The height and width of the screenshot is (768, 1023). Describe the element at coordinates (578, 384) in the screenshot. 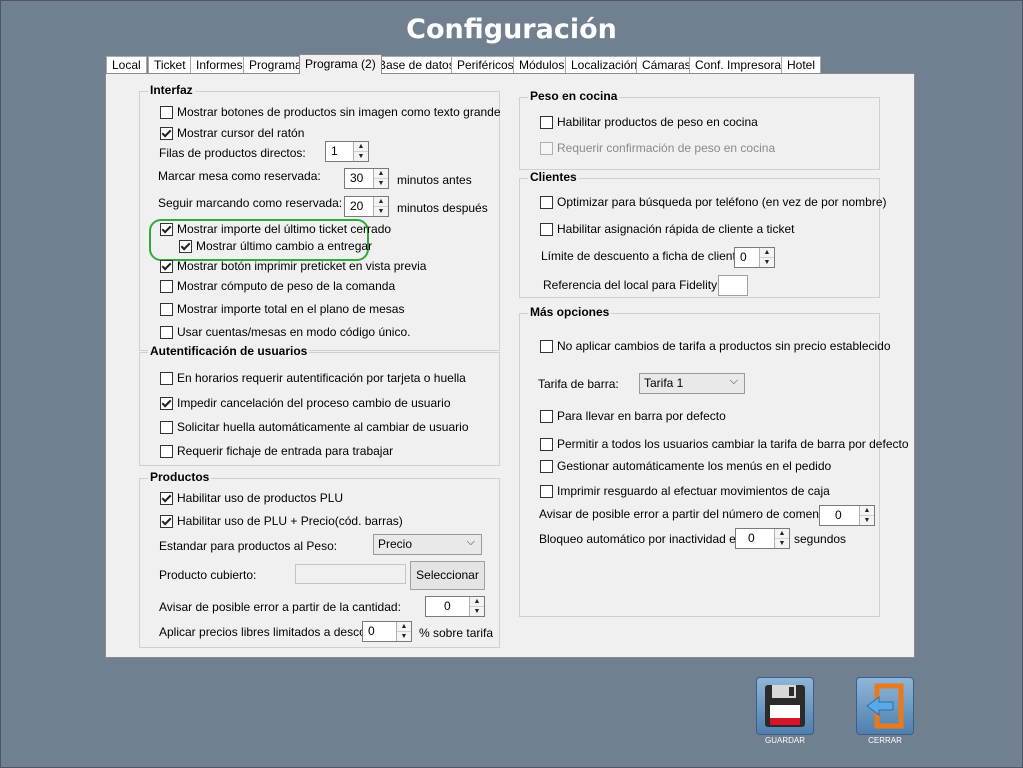

I see `bar-rate-label: Tarifa de barra:` at that location.